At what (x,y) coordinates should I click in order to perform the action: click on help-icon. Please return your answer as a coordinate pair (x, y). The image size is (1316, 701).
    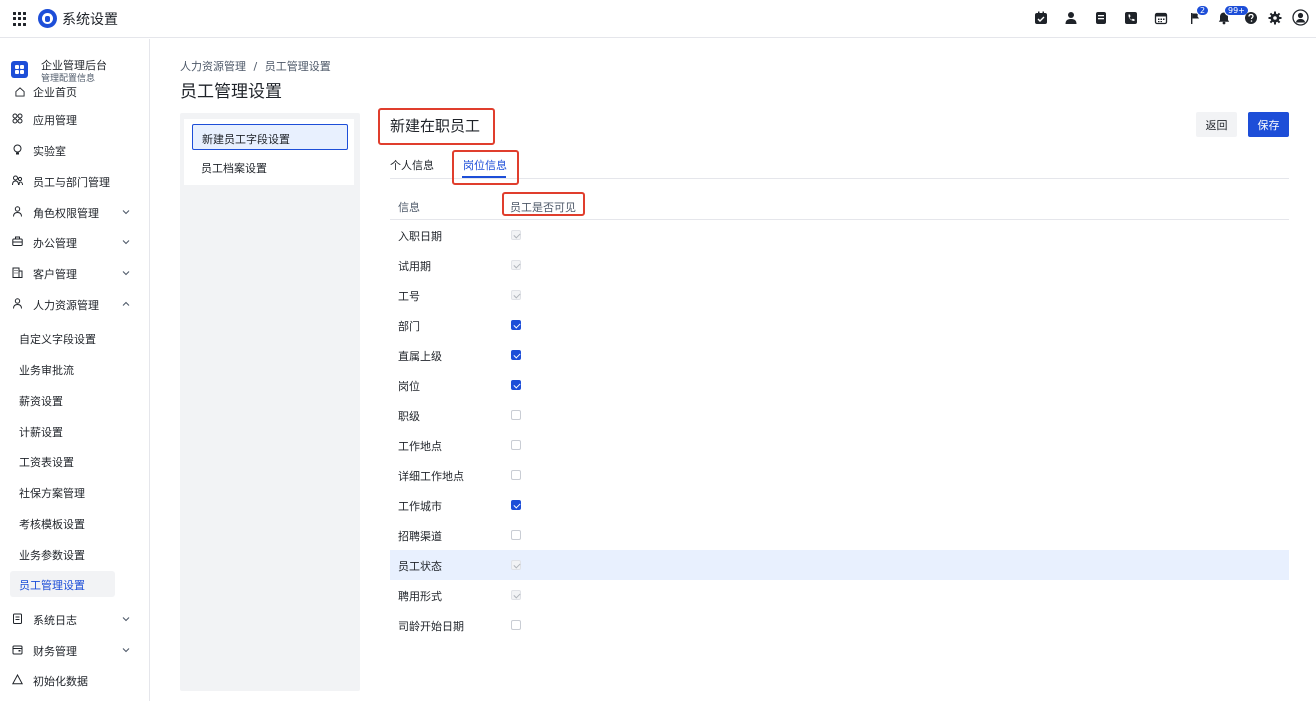
    Looking at the image, I should click on (1251, 18).